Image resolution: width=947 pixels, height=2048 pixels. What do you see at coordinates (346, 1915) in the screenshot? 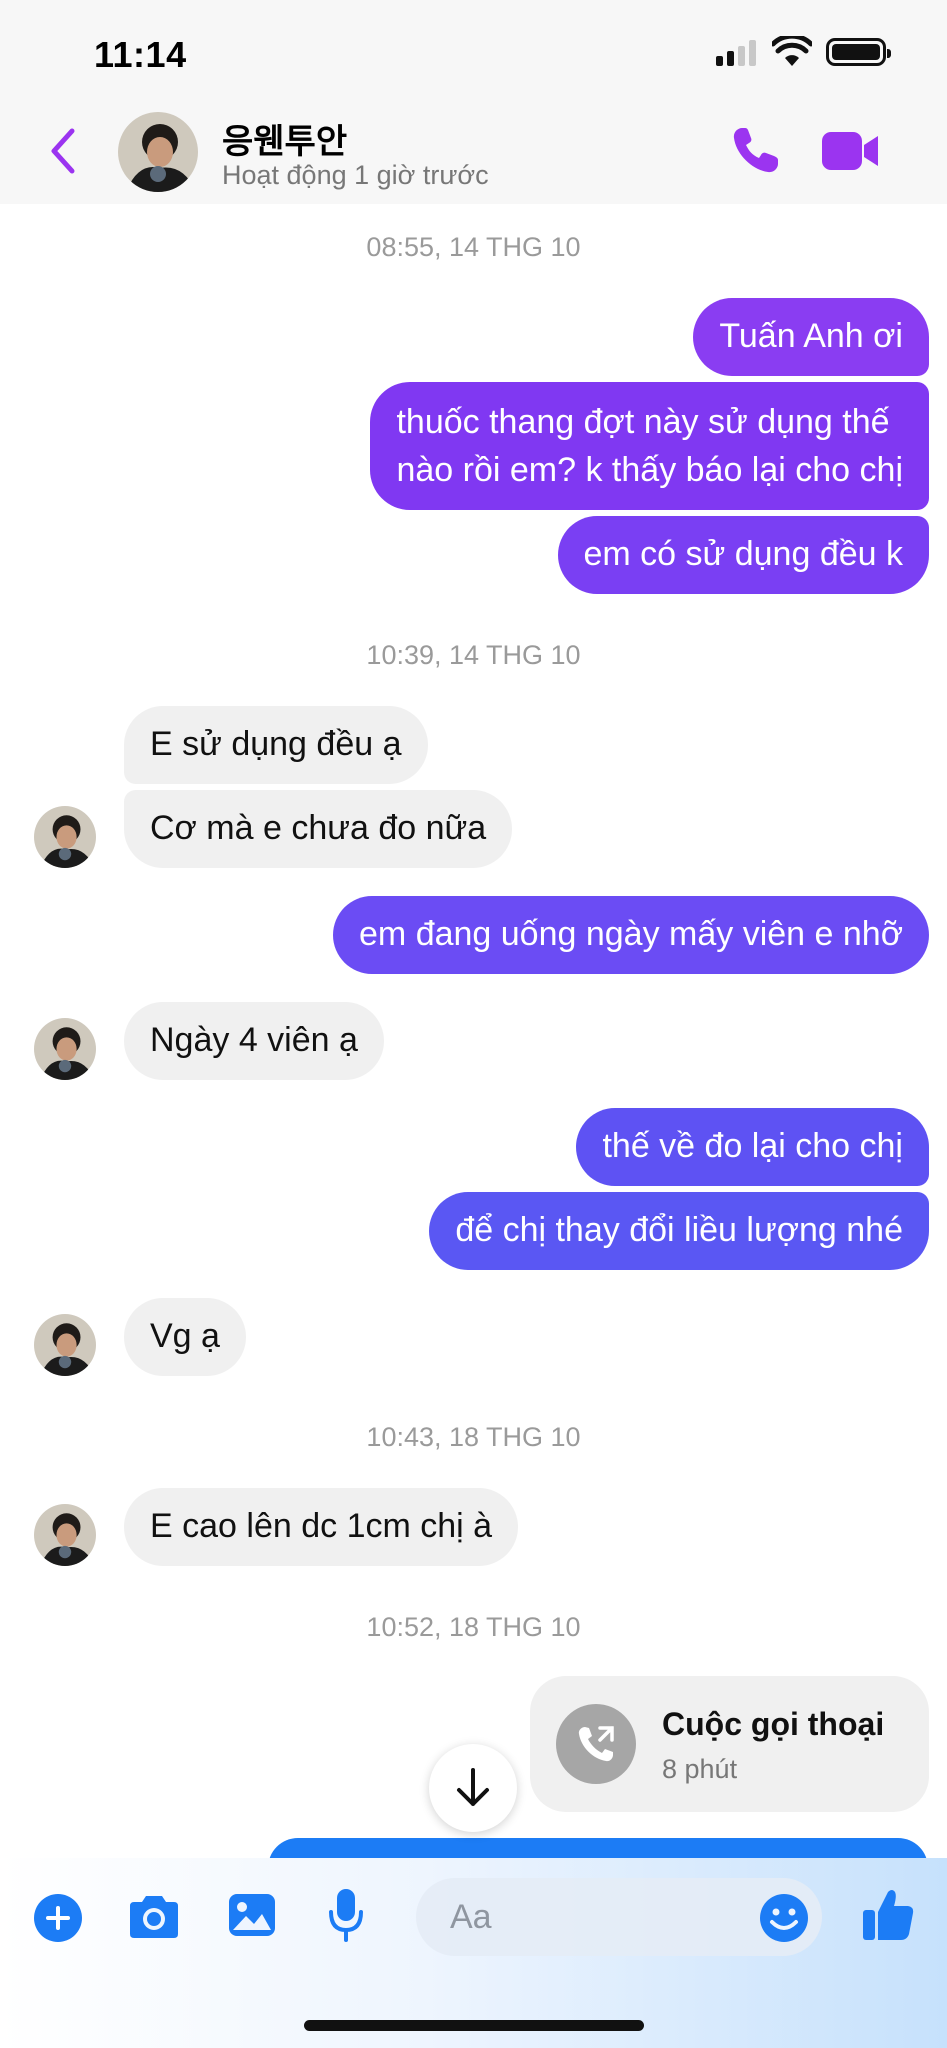
I see `mic-icon` at bounding box center [346, 1915].